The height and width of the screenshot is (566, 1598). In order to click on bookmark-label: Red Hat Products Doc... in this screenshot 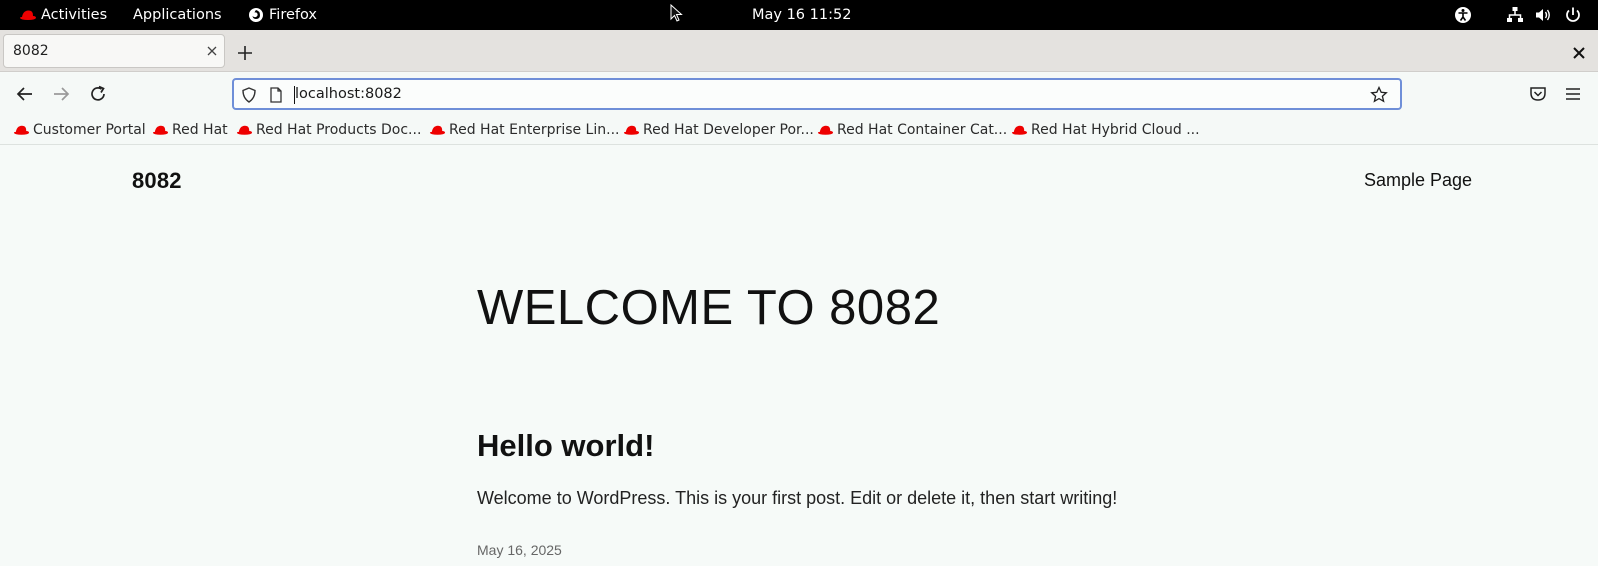, I will do `click(339, 130)`.